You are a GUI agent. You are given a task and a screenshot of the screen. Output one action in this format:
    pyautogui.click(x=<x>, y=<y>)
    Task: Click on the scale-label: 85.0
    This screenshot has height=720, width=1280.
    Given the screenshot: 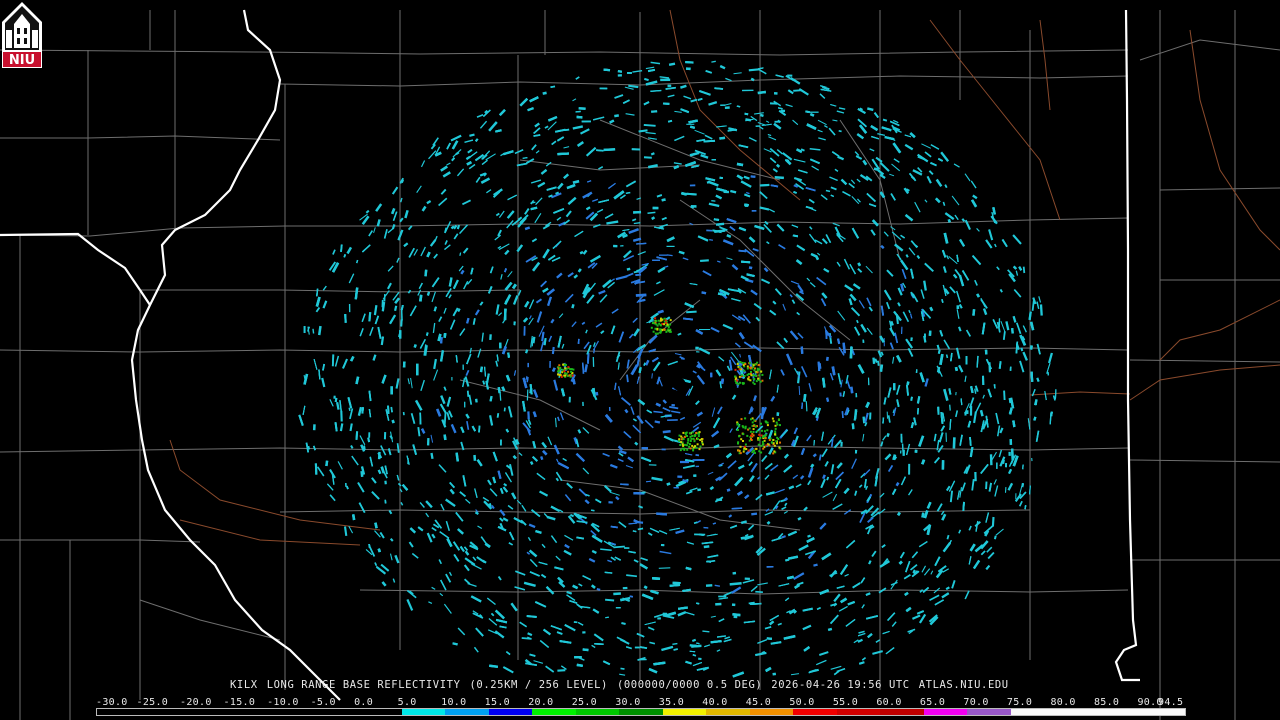 What is the action you would take?
    pyautogui.click(x=1106, y=702)
    